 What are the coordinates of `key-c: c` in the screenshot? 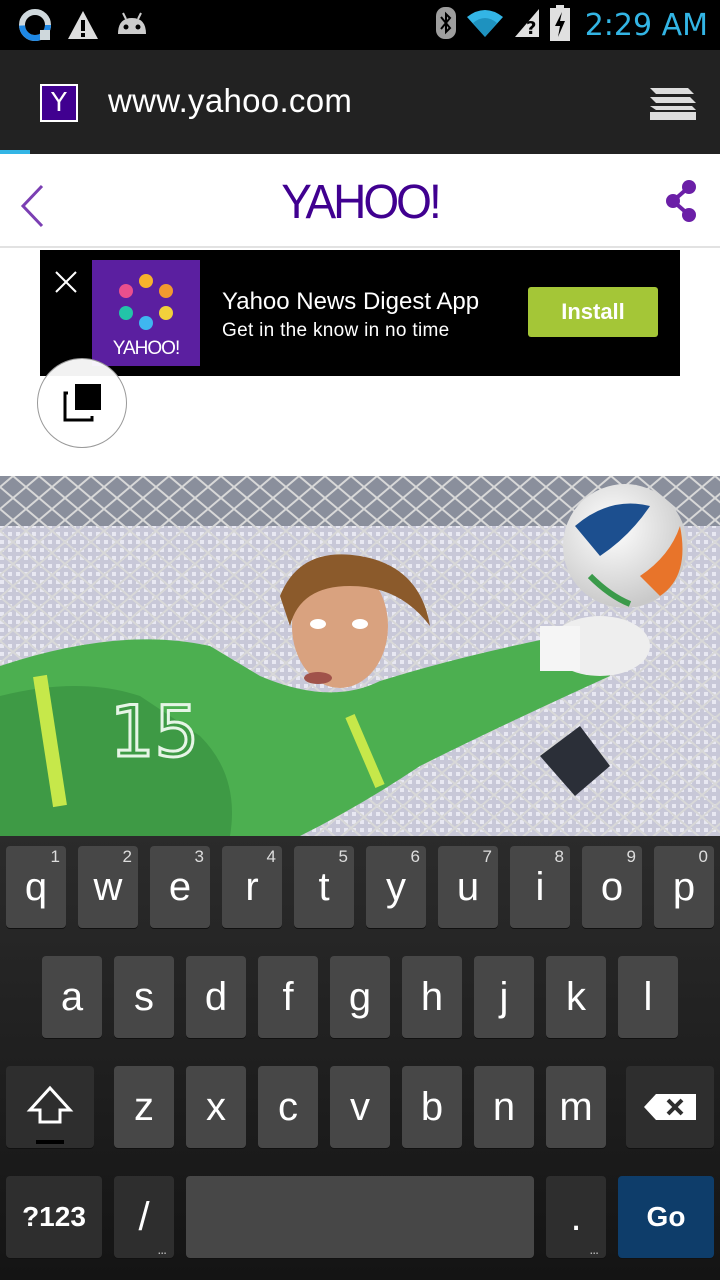 It's located at (288, 1107).